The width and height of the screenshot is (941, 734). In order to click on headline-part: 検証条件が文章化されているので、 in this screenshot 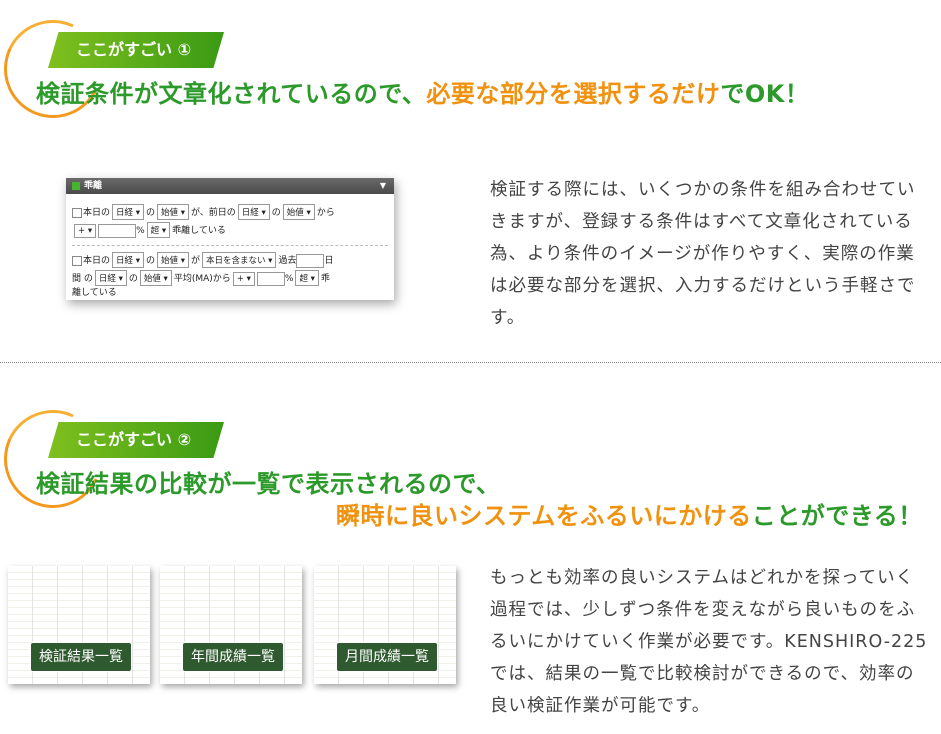, I will do `click(231, 94)`.